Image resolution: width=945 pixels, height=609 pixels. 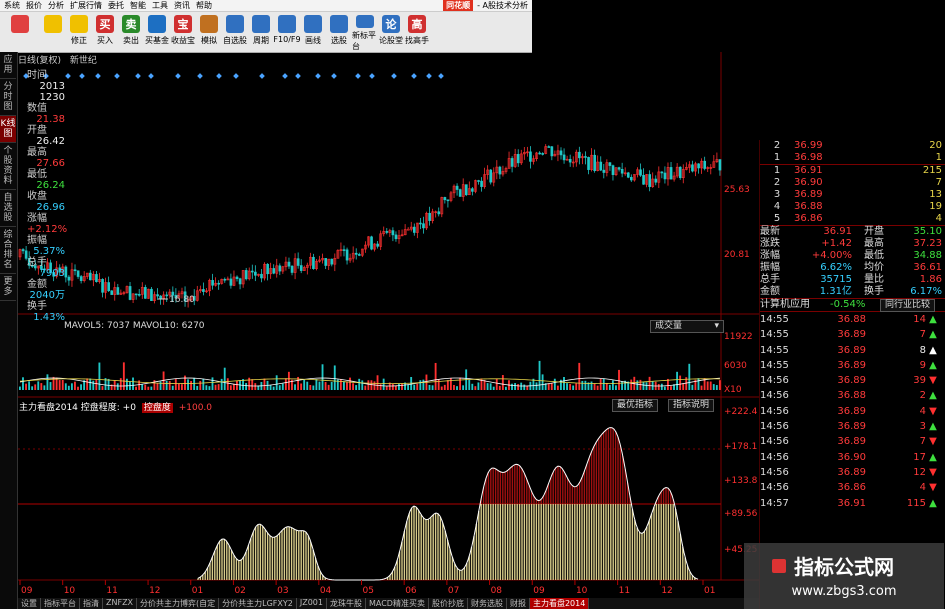 I want to click on order-level: 1, so click(x=777, y=157).